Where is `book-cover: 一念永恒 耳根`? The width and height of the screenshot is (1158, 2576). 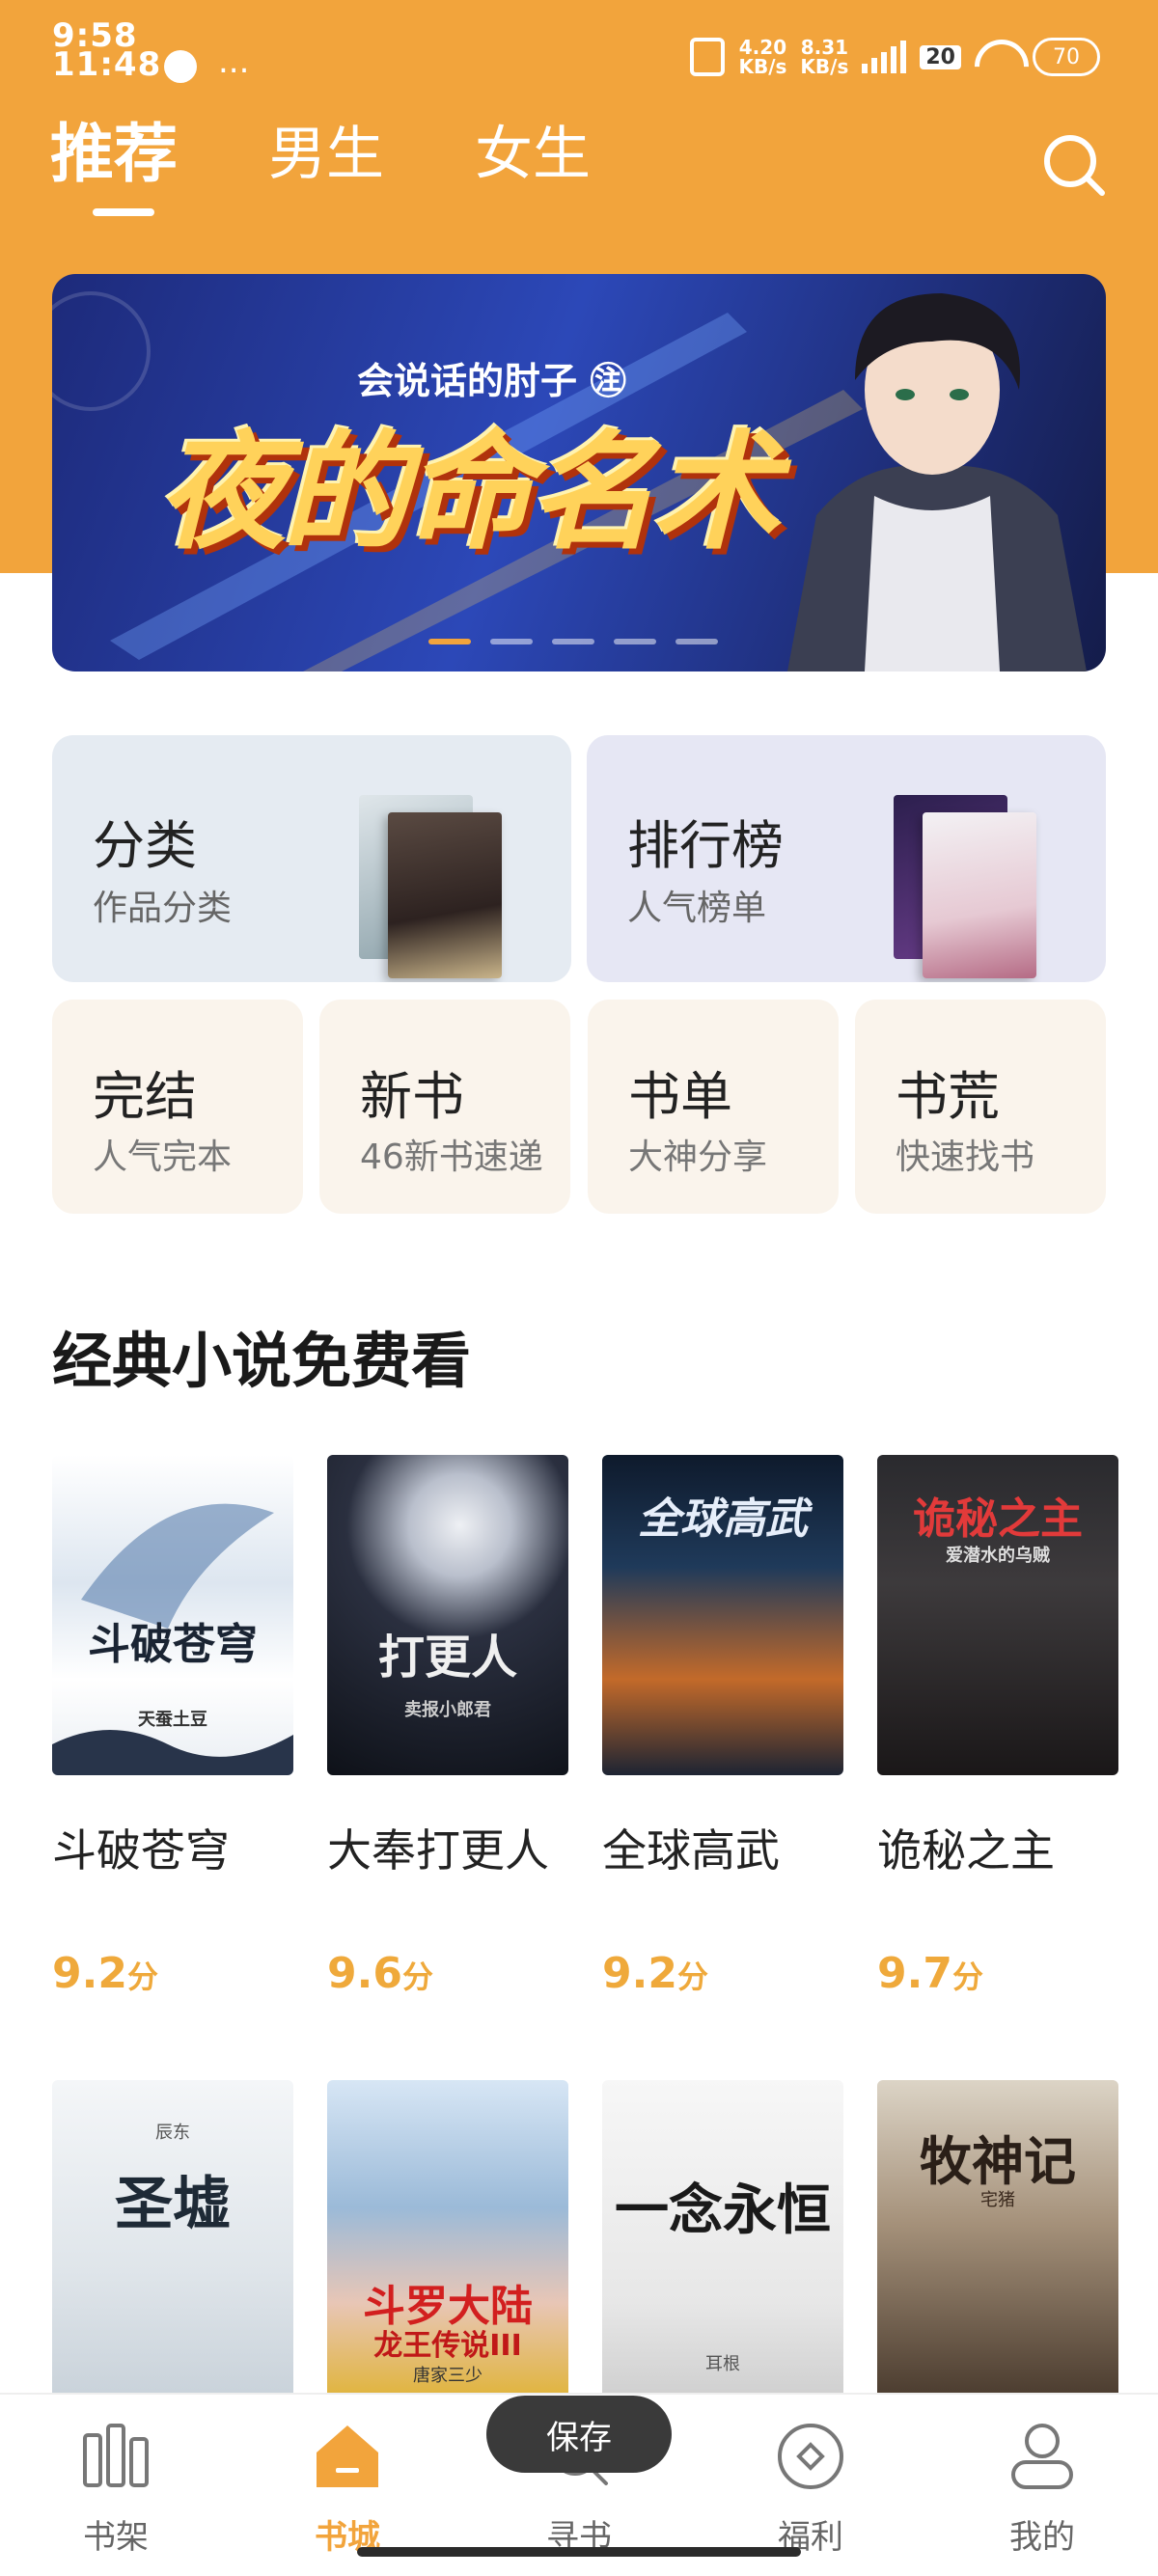 book-cover: 一念永恒 耳根 is located at coordinates (722, 2239).